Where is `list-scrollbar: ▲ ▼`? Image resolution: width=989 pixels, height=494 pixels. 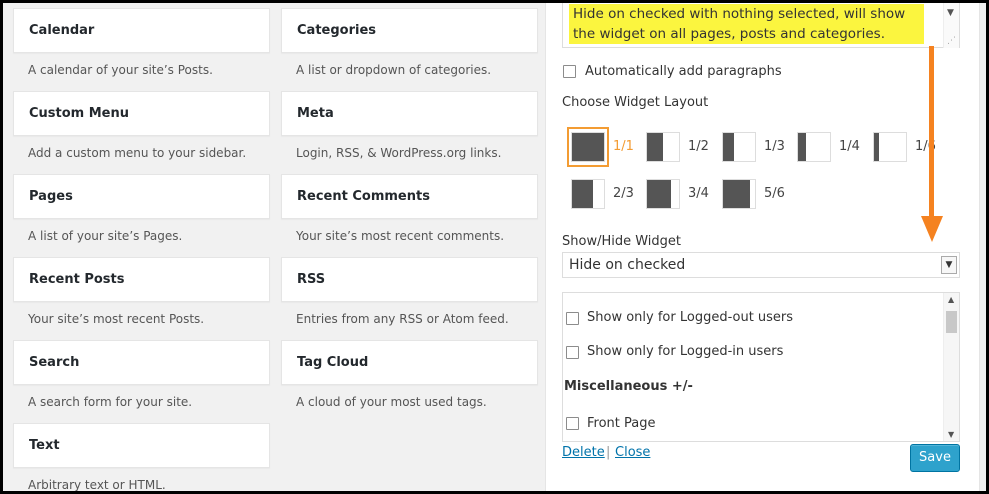 list-scrollbar: ▲ ▼ is located at coordinates (951, 367).